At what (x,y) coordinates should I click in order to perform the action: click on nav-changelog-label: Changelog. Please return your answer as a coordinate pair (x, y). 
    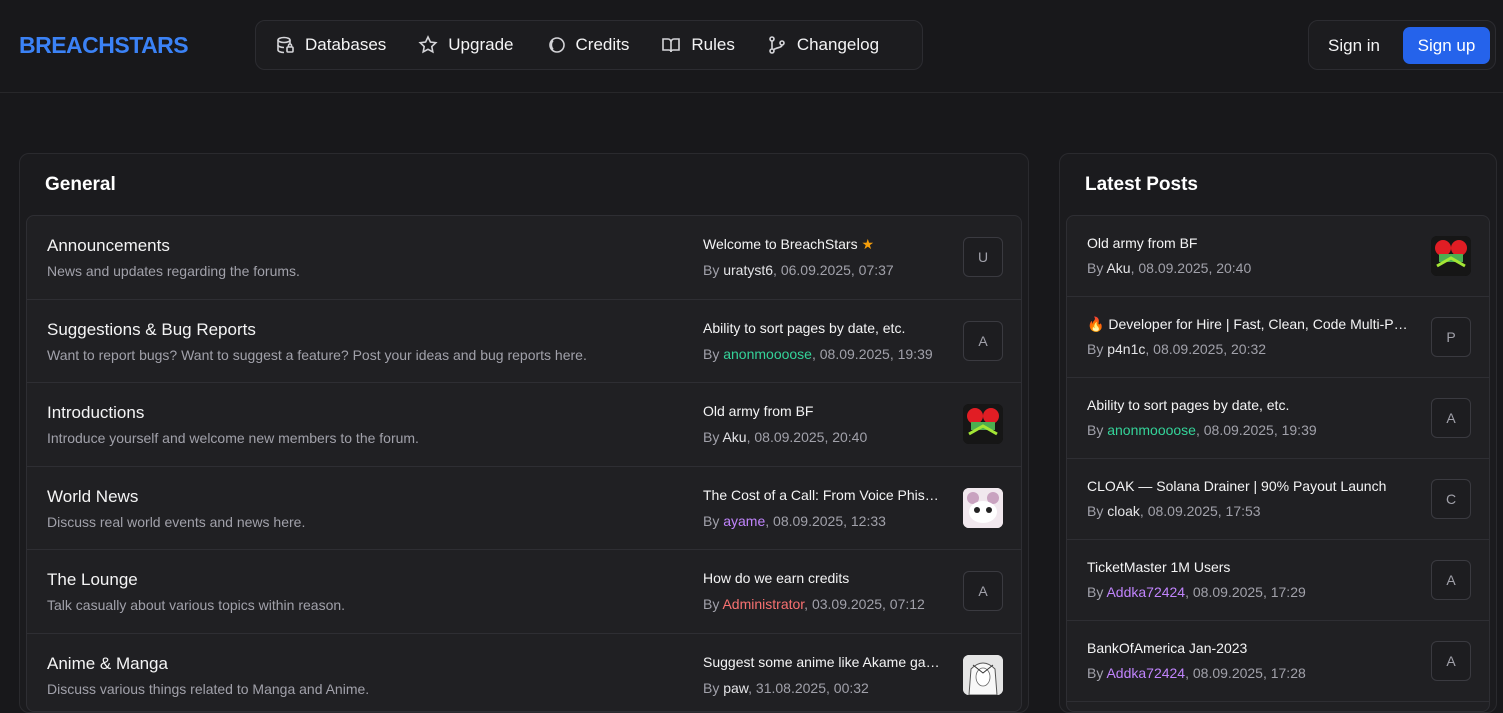
    Looking at the image, I should click on (838, 44).